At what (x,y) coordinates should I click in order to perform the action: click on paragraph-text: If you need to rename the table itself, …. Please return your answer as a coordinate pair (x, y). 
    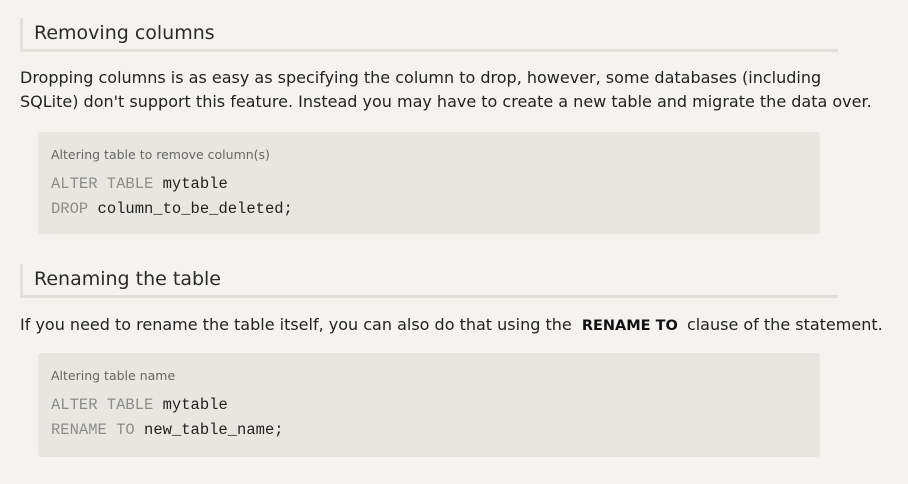
    Looking at the image, I should click on (296, 324).